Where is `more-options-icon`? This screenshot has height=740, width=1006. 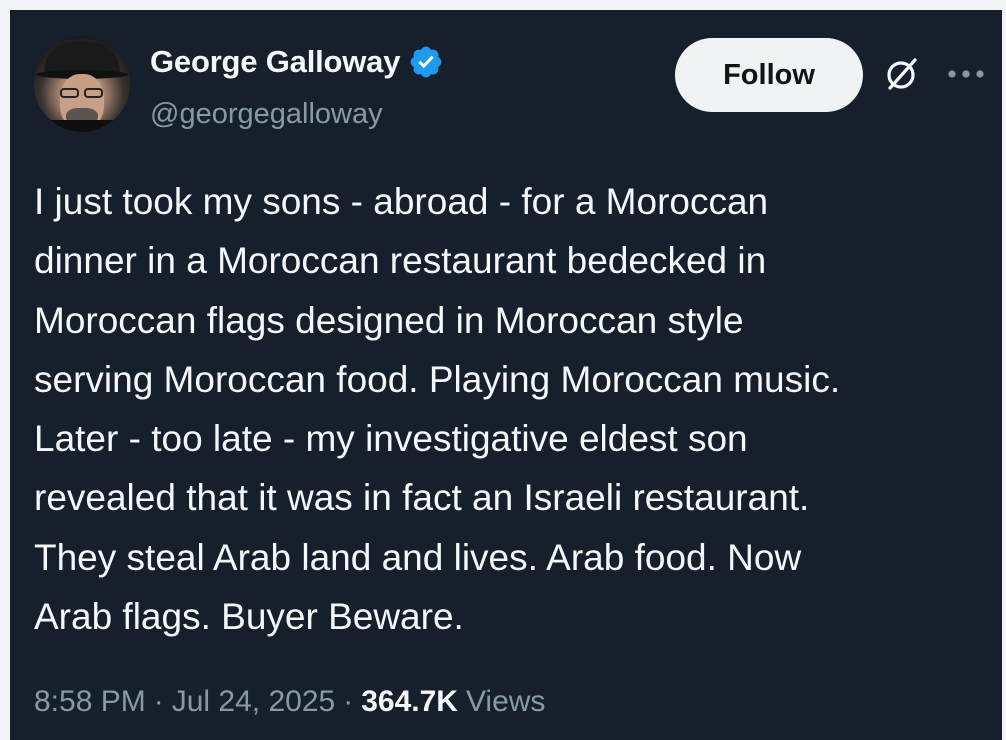 more-options-icon is located at coordinates (966, 74).